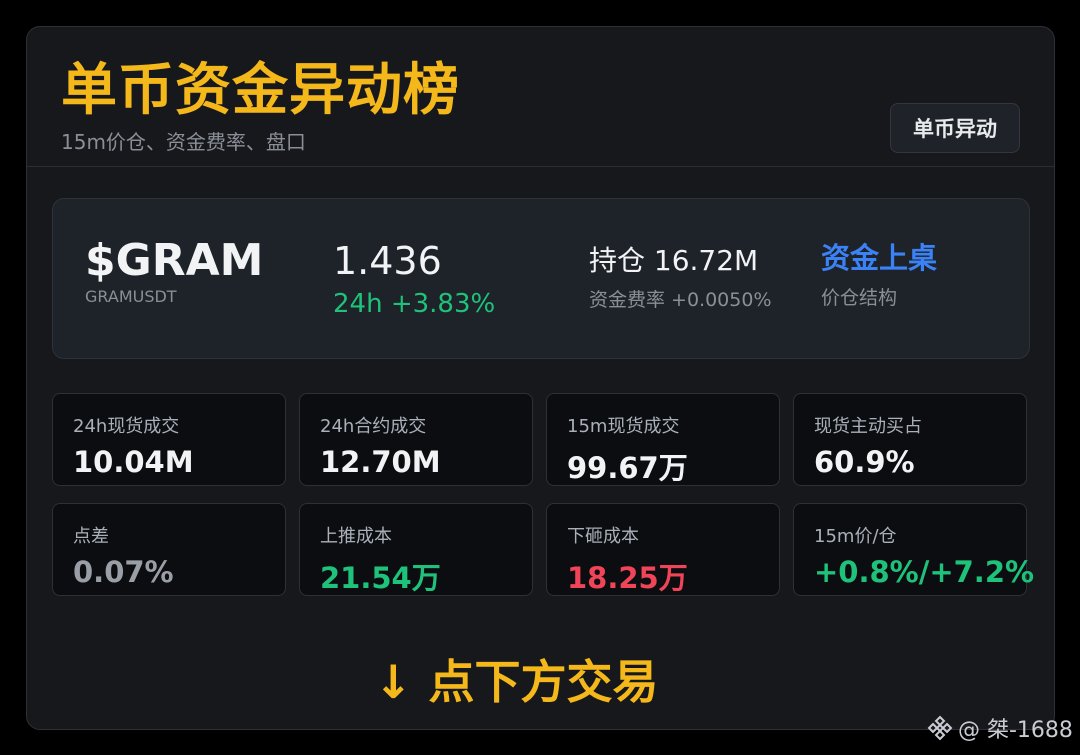 This screenshot has width=1080, height=755. What do you see at coordinates (169, 549) in the screenshot?
I see `stat-spread: 点差 0.07%` at bounding box center [169, 549].